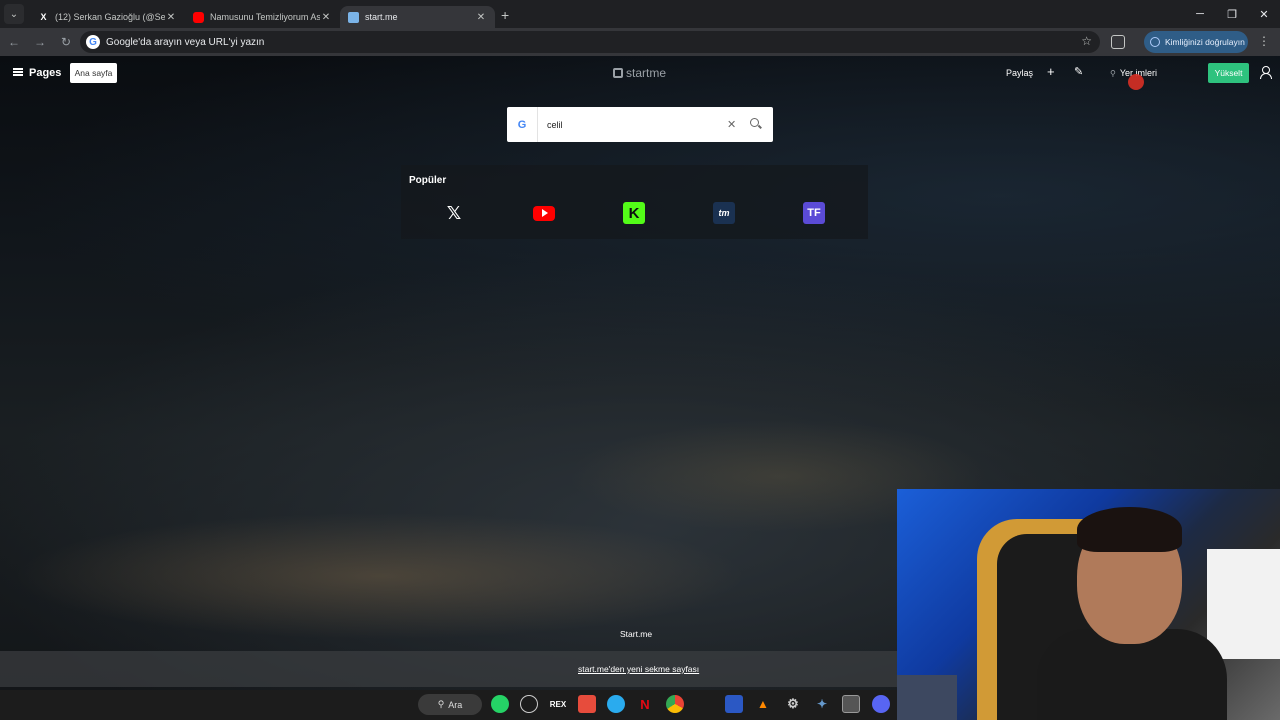  Describe the element at coordinates (793, 704) in the screenshot. I see `settings-gear-icon: ⚙` at that location.